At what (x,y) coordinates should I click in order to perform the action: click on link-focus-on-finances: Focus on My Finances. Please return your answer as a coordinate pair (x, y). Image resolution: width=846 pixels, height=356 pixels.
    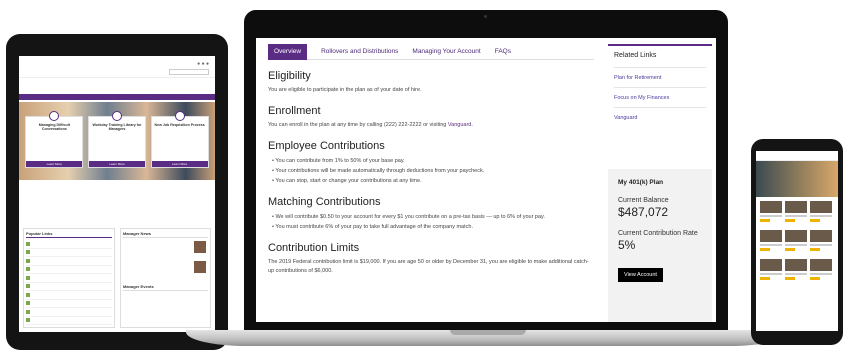
    Looking at the image, I should click on (660, 97).